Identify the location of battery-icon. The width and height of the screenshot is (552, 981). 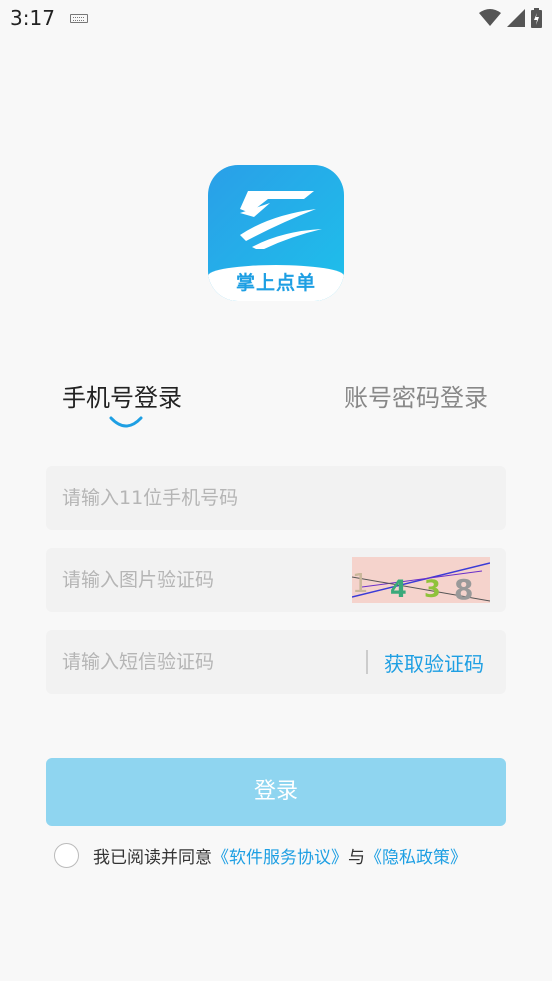
(536, 18).